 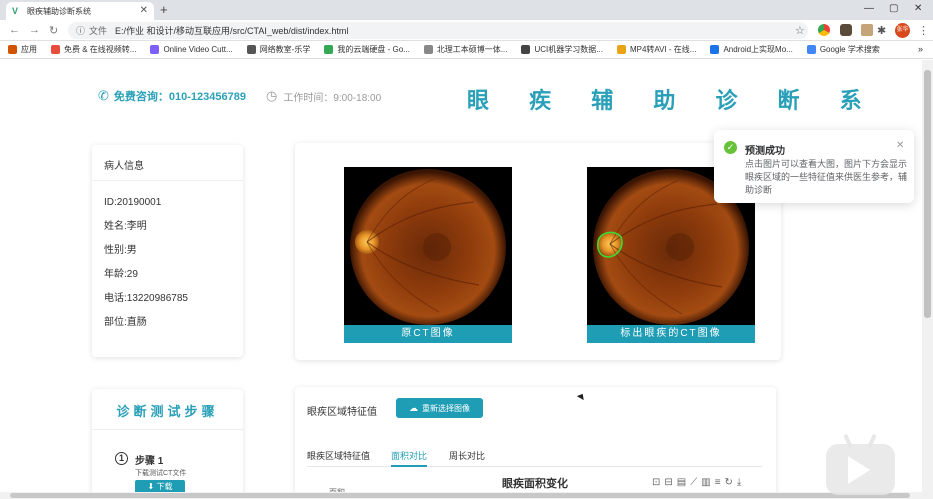 What do you see at coordinates (859, 470) in the screenshot?
I see `play-icon` at bounding box center [859, 470].